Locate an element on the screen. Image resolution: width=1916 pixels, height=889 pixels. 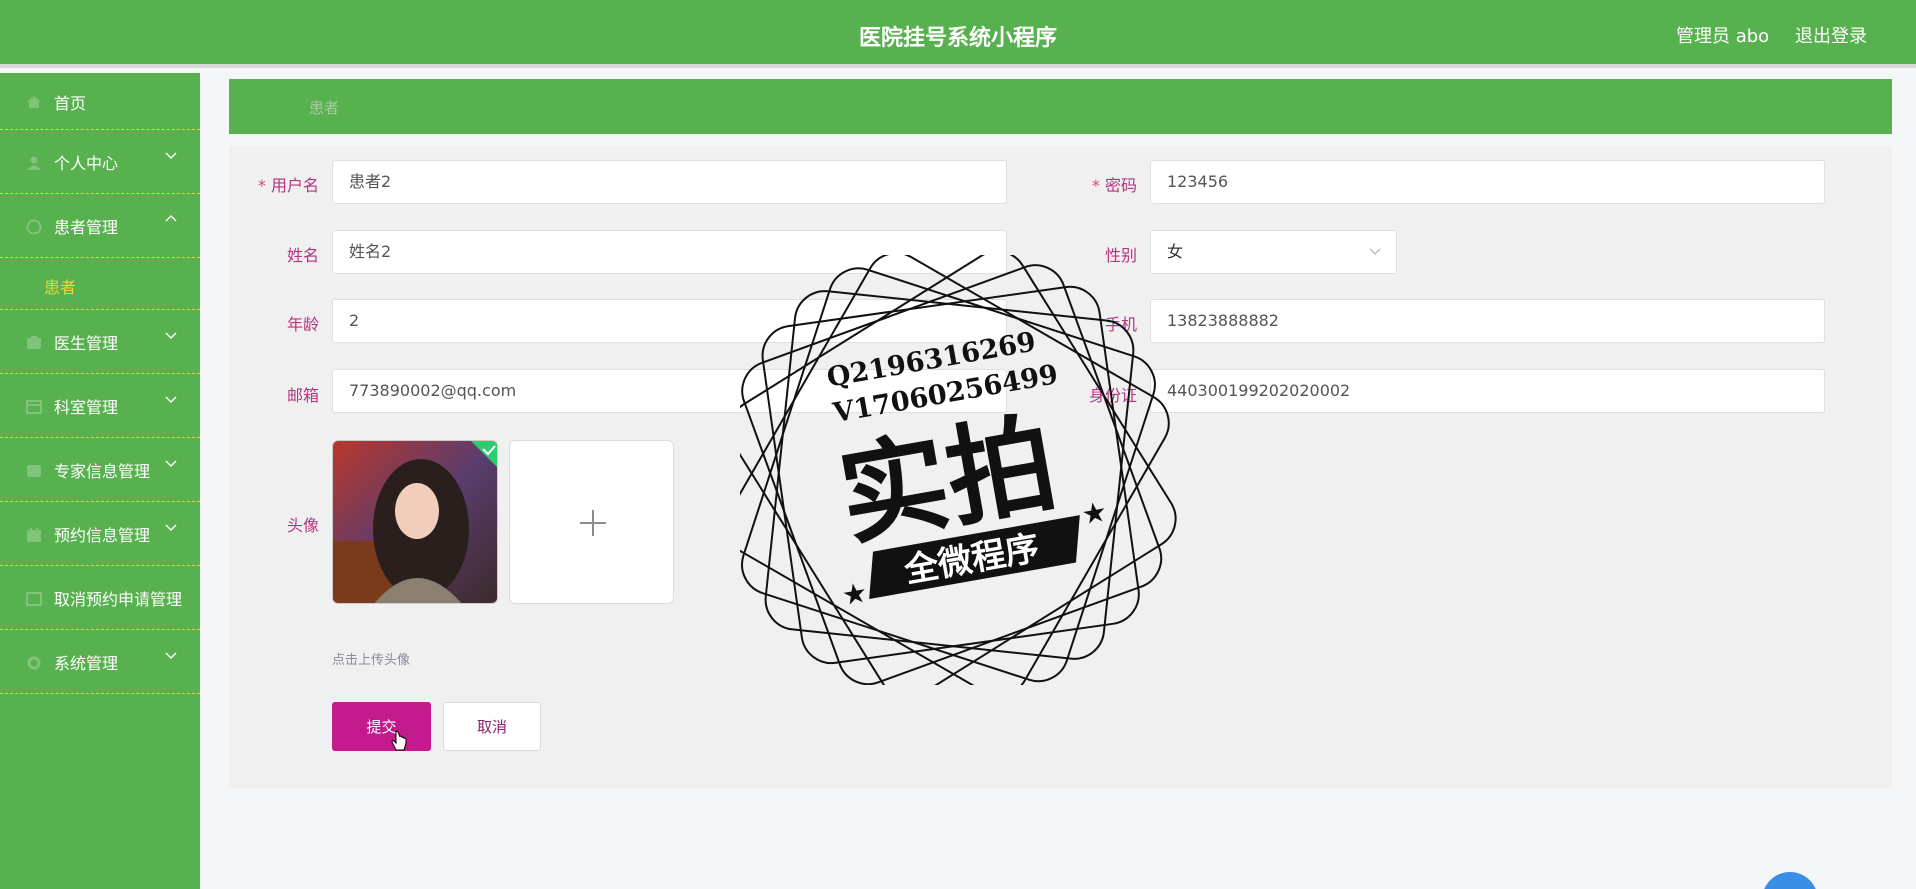
home-icon is located at coordinates (34, 102).